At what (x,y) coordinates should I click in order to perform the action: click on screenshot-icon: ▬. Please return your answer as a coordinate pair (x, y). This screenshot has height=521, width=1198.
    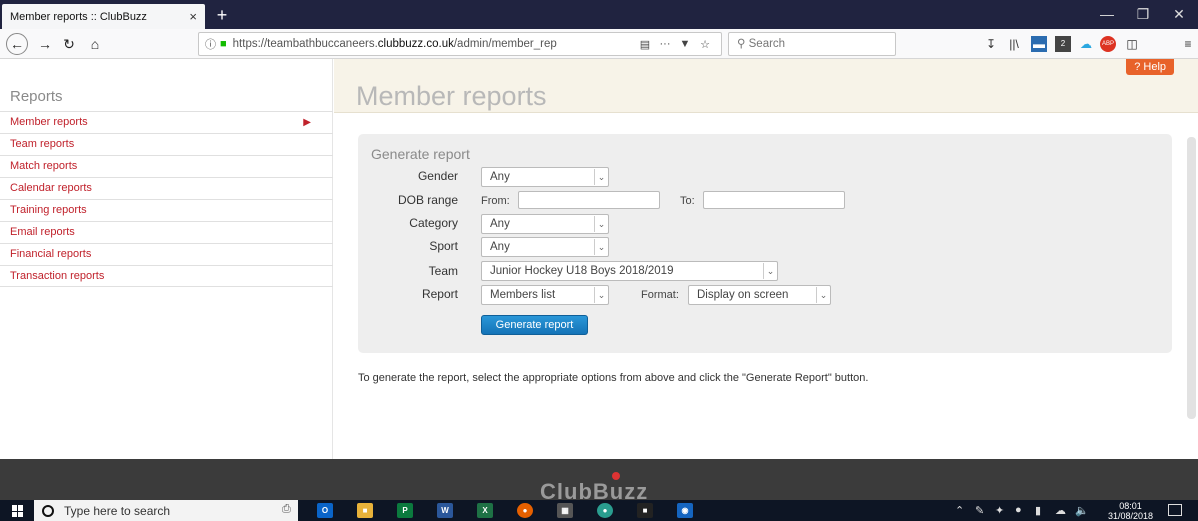
    Looking at the image, I should click on (1039, 44).